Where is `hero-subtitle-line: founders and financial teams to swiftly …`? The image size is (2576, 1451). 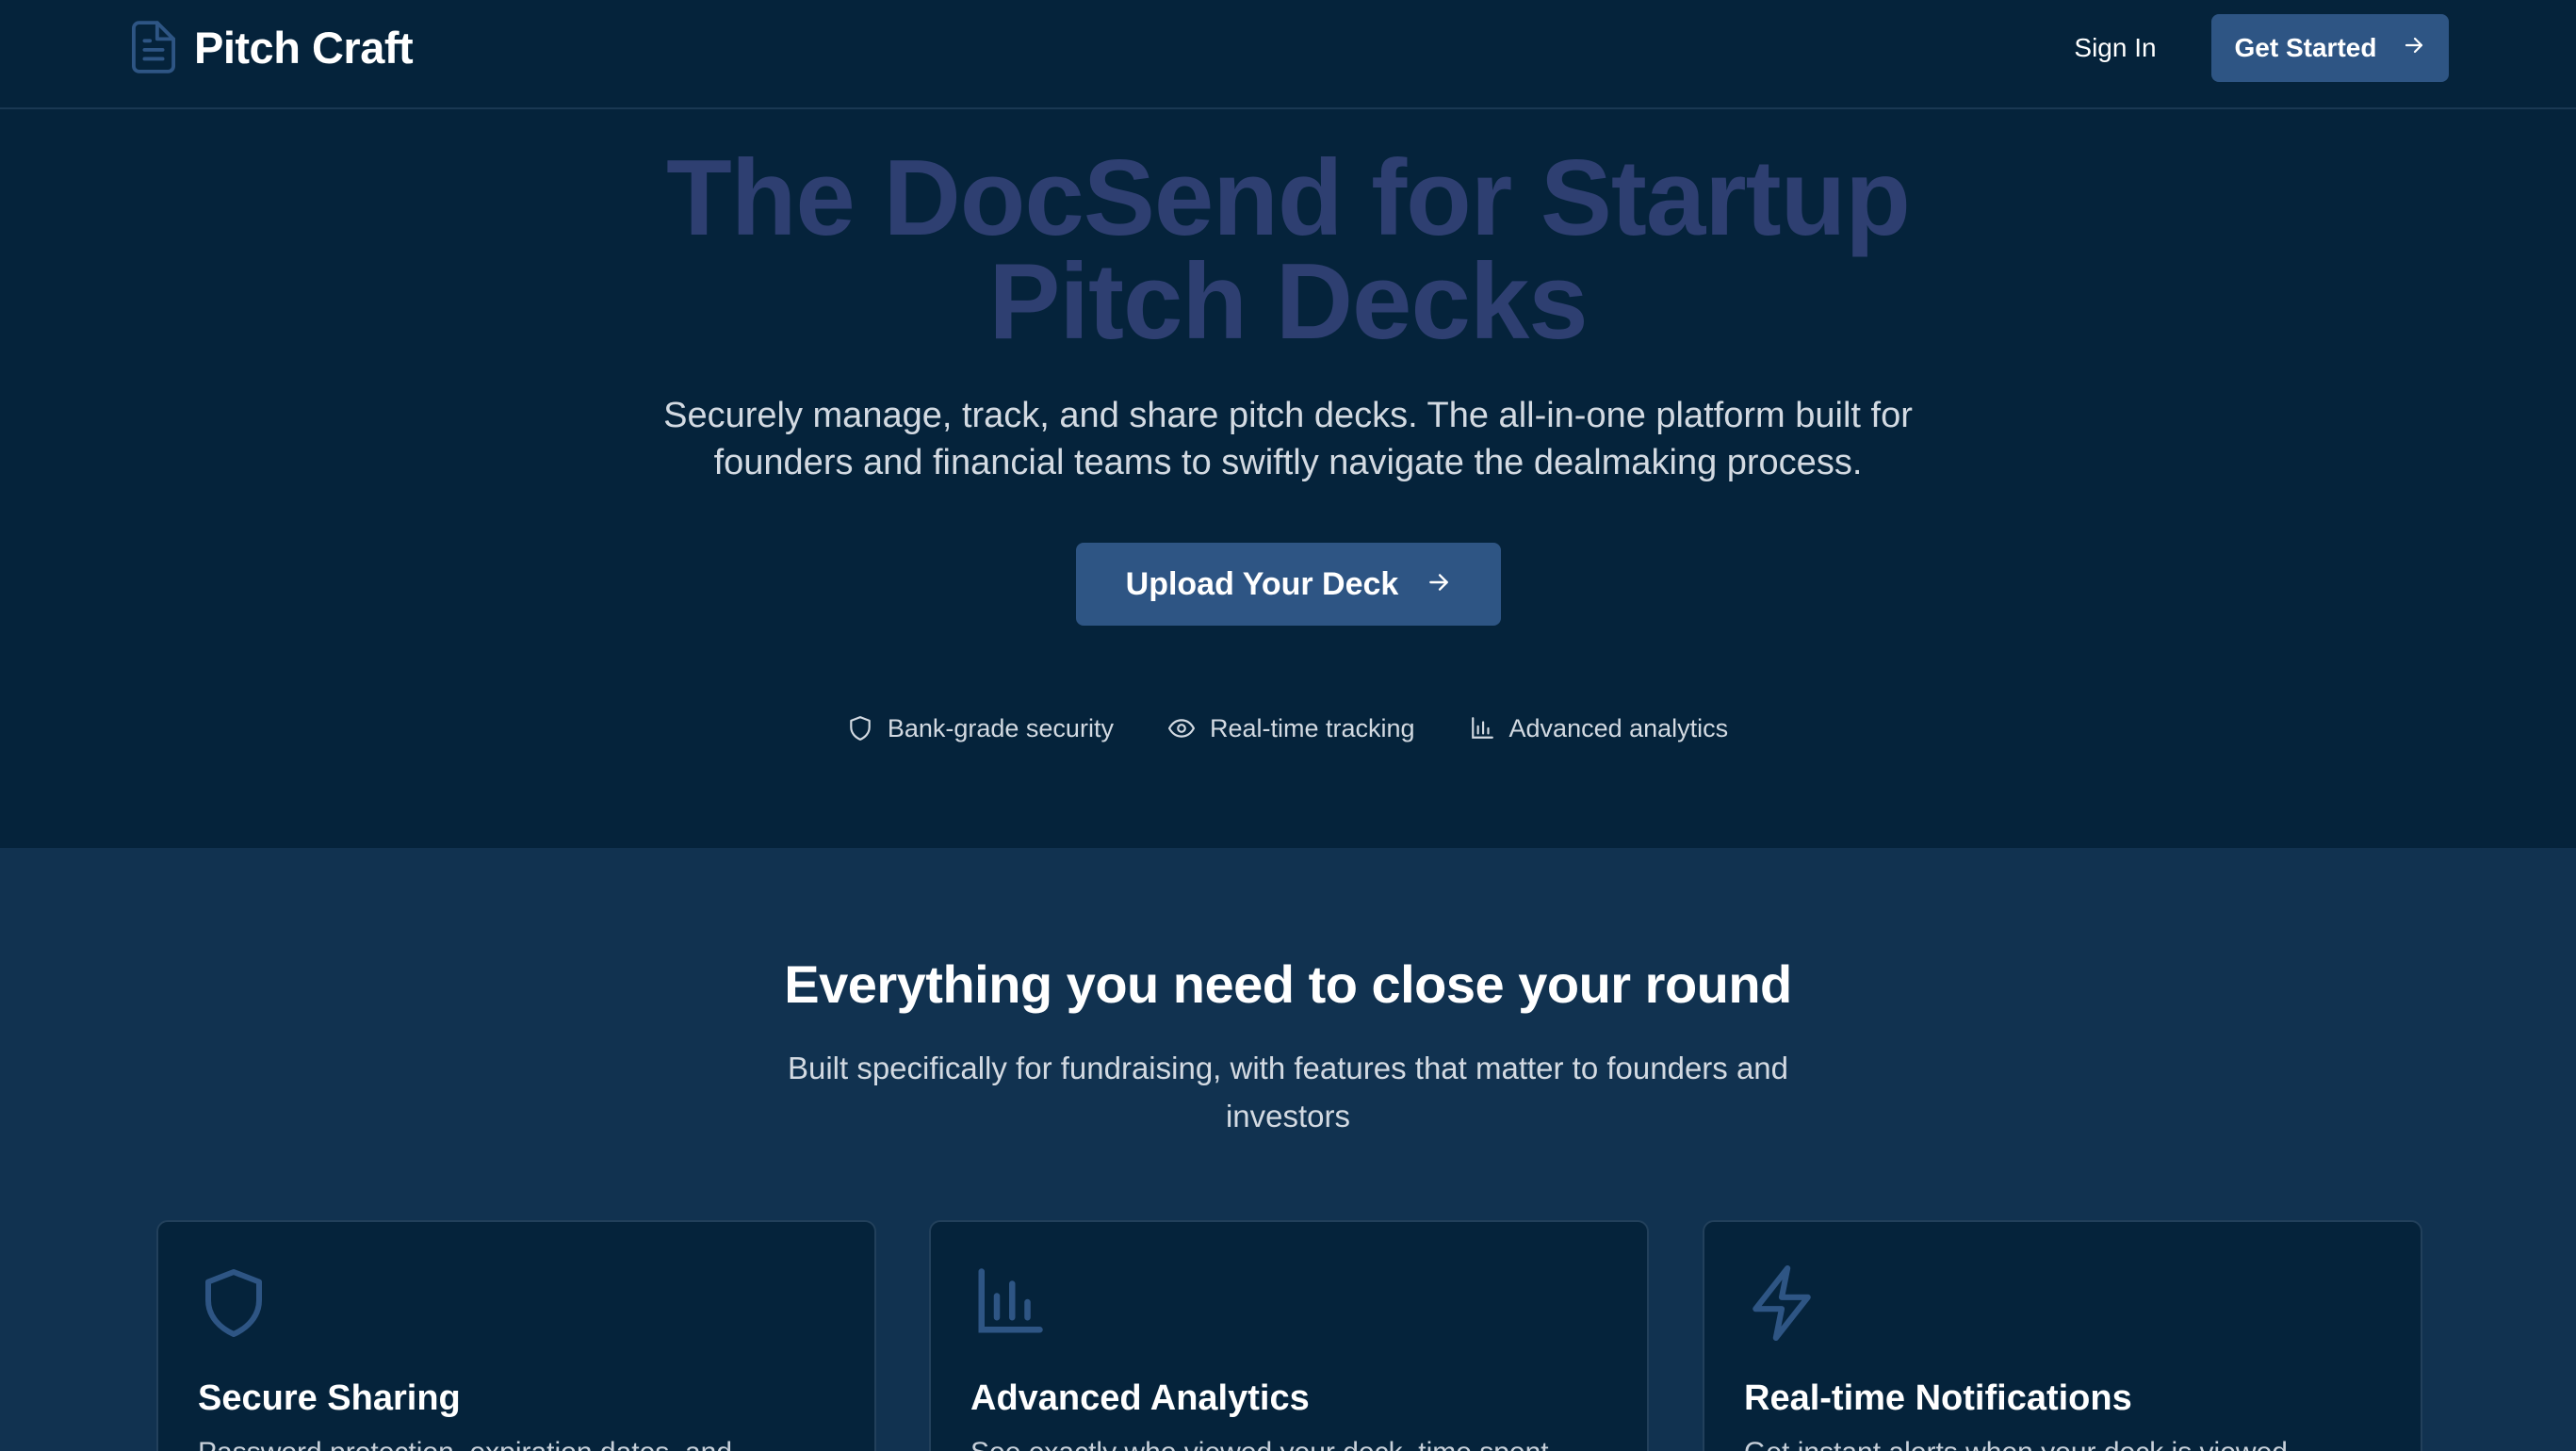
hero-subtitle-line: founders and financial teams to swiftly … is located at coordinates (1288, 462).